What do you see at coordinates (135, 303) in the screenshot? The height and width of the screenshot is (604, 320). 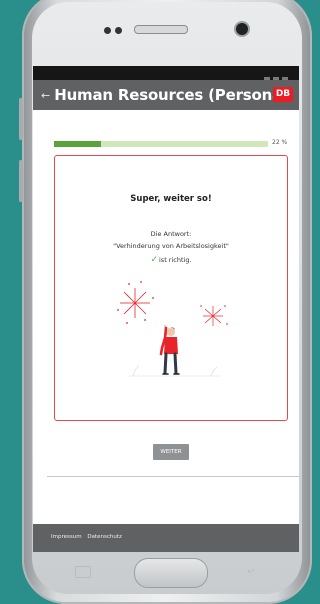 I see `firework-left` at bounding box center [135, 303].